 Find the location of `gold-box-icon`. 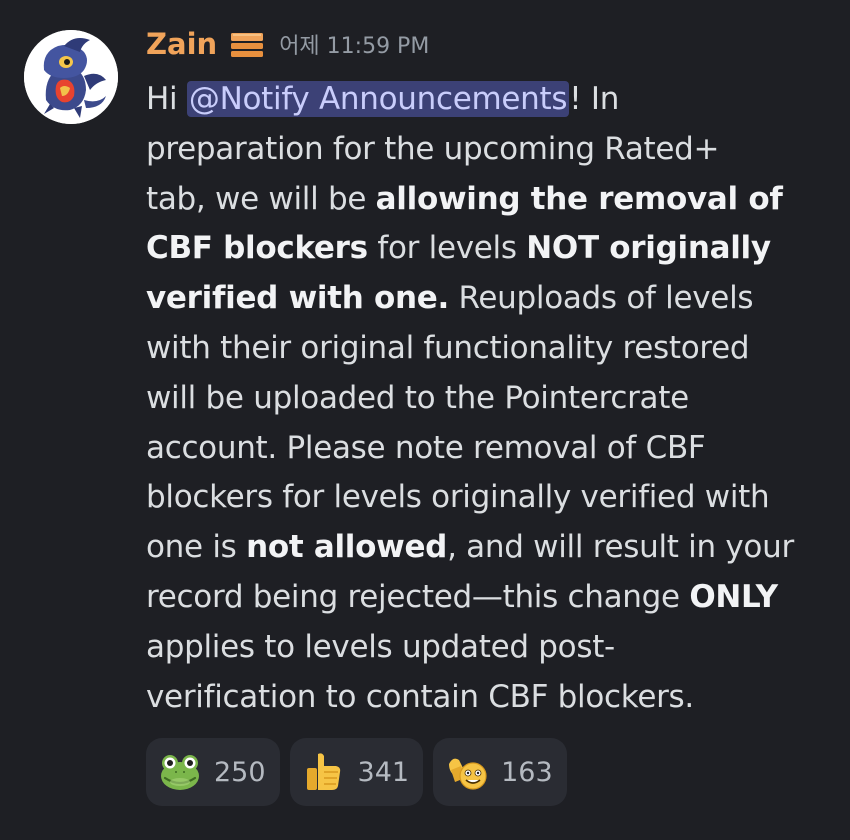

gold-box-icon is located at coordinates (247, 44).